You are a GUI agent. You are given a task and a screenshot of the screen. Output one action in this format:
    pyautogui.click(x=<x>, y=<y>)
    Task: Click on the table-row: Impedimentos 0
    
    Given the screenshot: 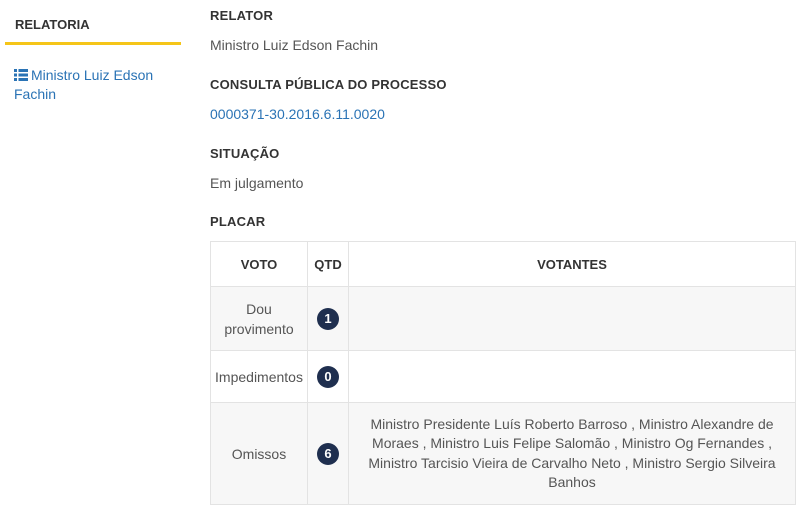 What is the action you would take?
    pyautogui.click(x=503, y=376)
    